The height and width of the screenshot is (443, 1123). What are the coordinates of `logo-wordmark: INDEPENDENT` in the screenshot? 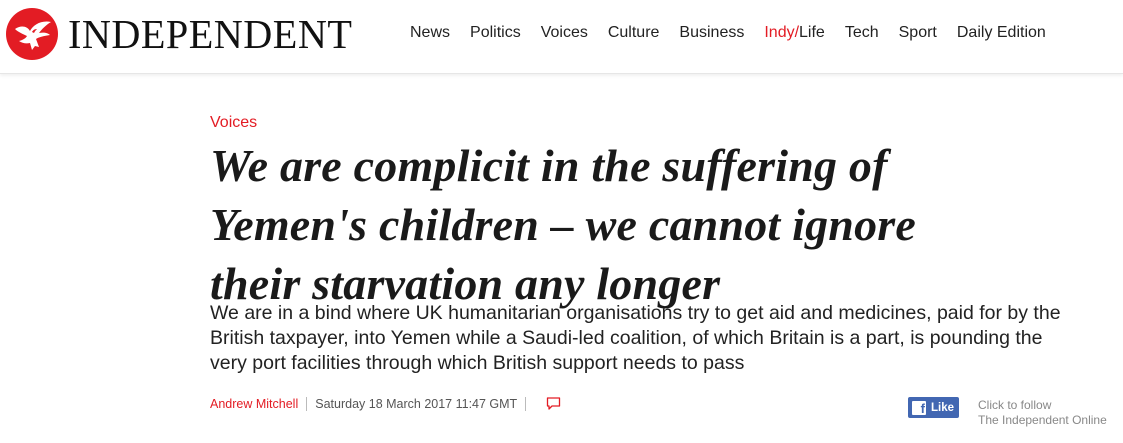 It's located at (210, 33).